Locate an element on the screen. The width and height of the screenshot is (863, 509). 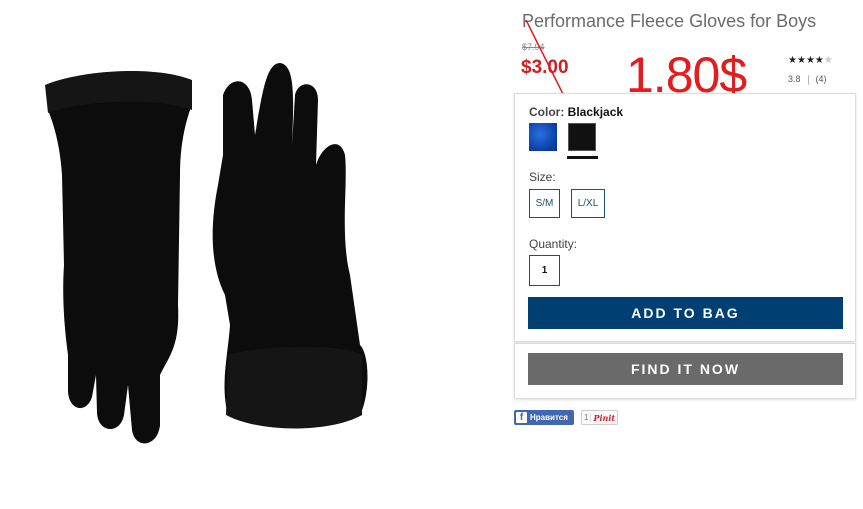
facebook-like-label: Нравится is located at coordinates (549, 417).